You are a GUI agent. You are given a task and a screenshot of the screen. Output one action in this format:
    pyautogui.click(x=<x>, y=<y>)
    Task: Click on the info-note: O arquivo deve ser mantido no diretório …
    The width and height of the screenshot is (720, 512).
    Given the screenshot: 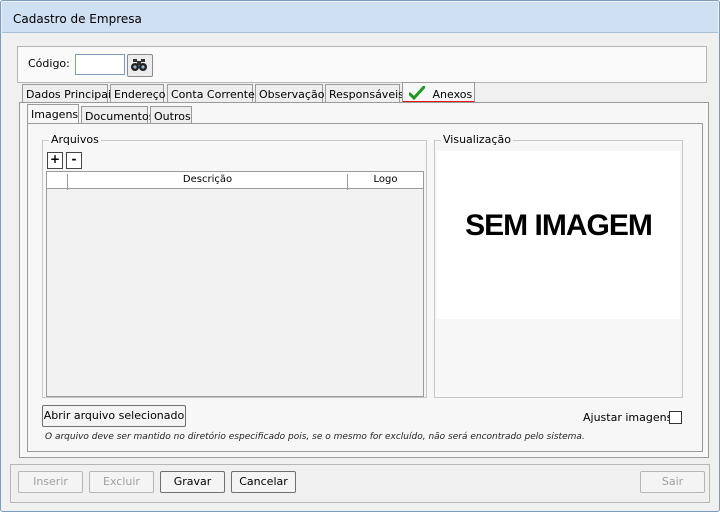 What is the action you would take?
    pyautogui.click(x=315, y=437)
    